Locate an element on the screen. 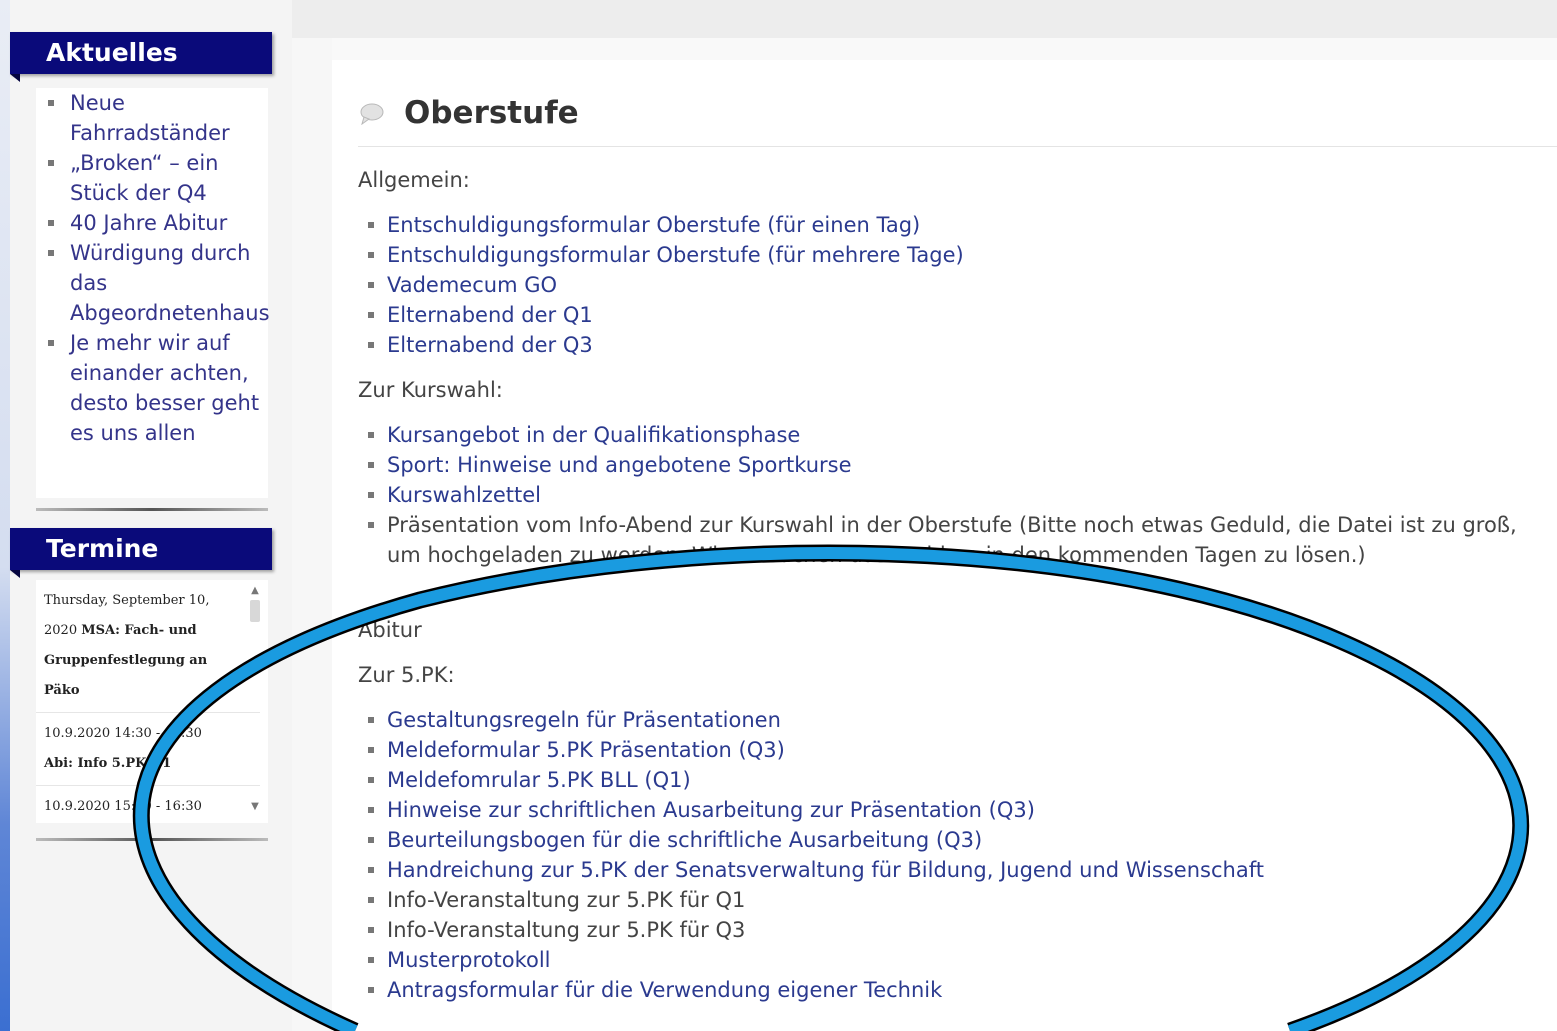 The image size is (1557, 1031). top-bar is located at coordinates (924, 19).